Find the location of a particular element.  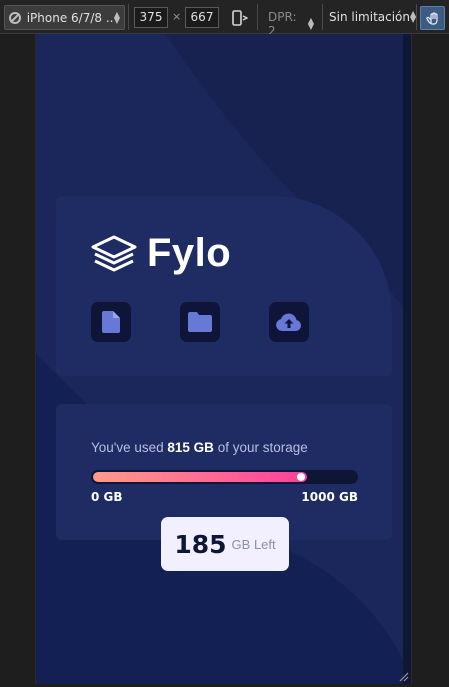

device-select: iPhone 6/7/8 ... ▲ ▼ is located at coordinates (64, 17).